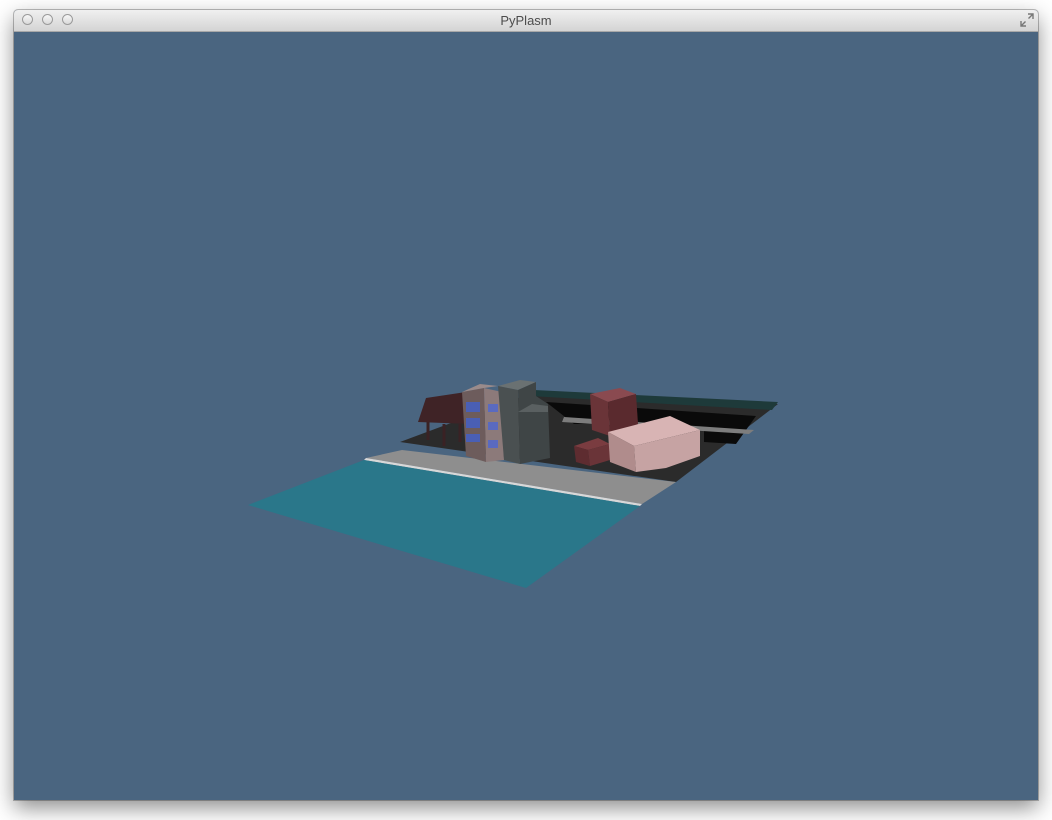  I want to click on window-title: PyPlasm, so click(526, 20).